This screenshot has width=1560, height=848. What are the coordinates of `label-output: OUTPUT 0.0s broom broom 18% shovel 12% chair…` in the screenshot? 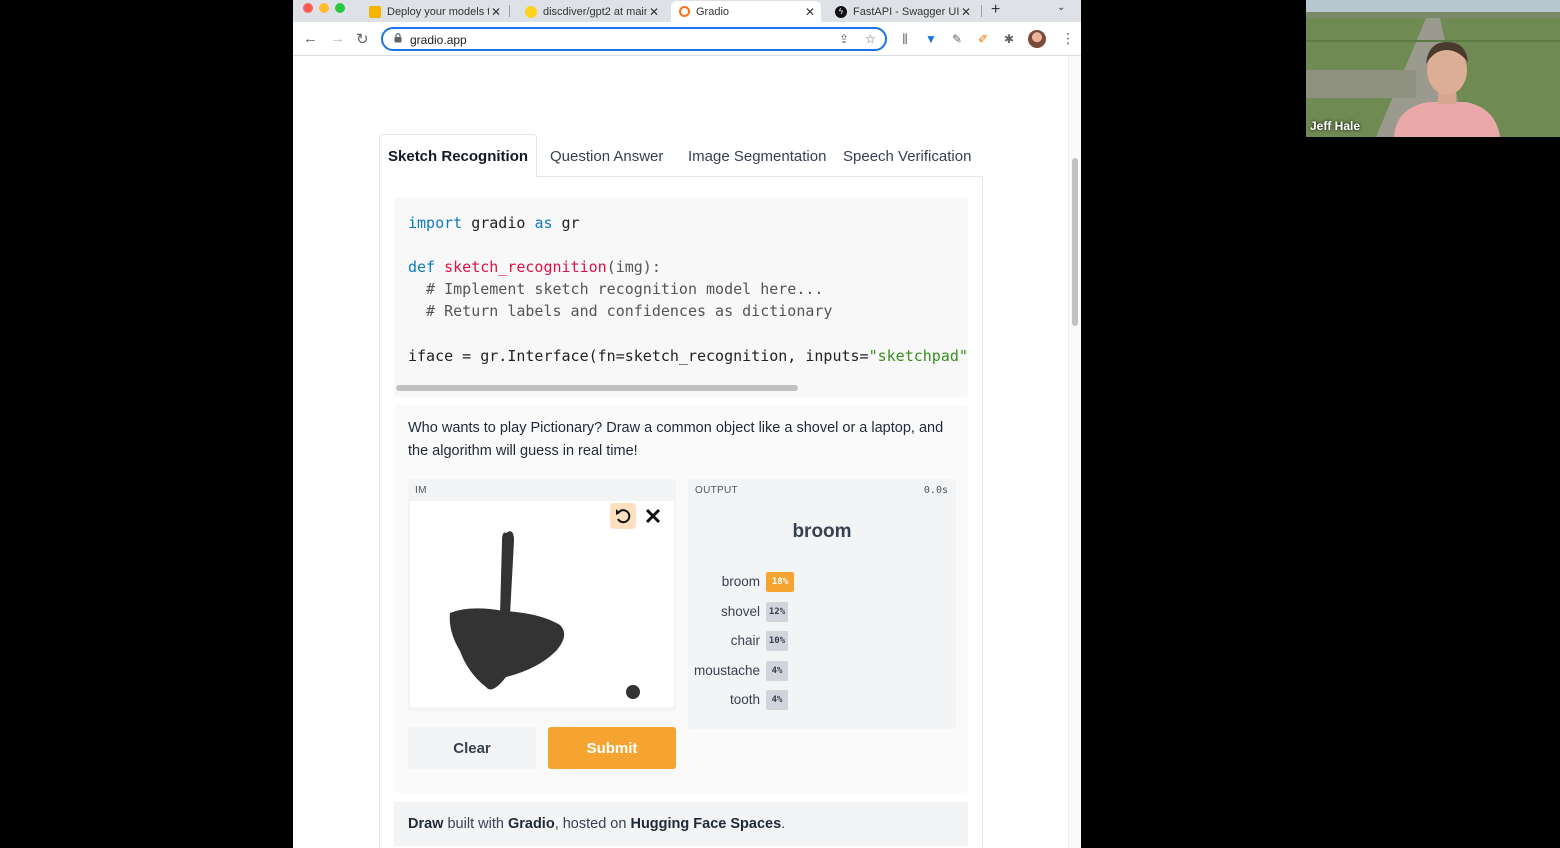 It's located at (822, 604).